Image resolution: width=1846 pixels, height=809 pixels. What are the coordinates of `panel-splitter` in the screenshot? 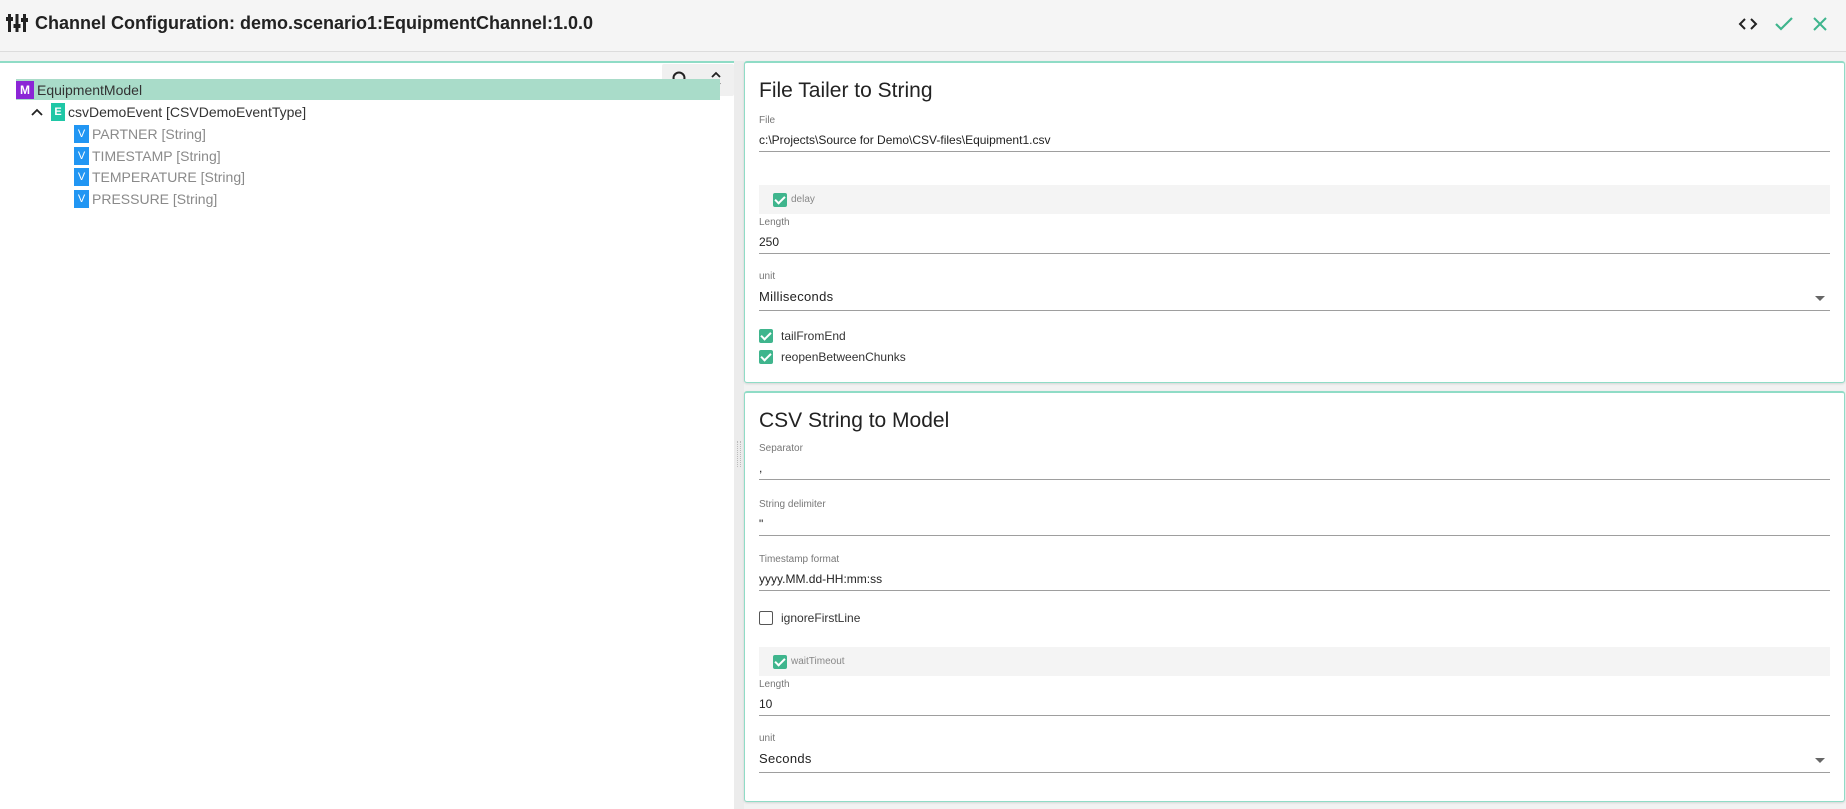 It's located at (739, 435).